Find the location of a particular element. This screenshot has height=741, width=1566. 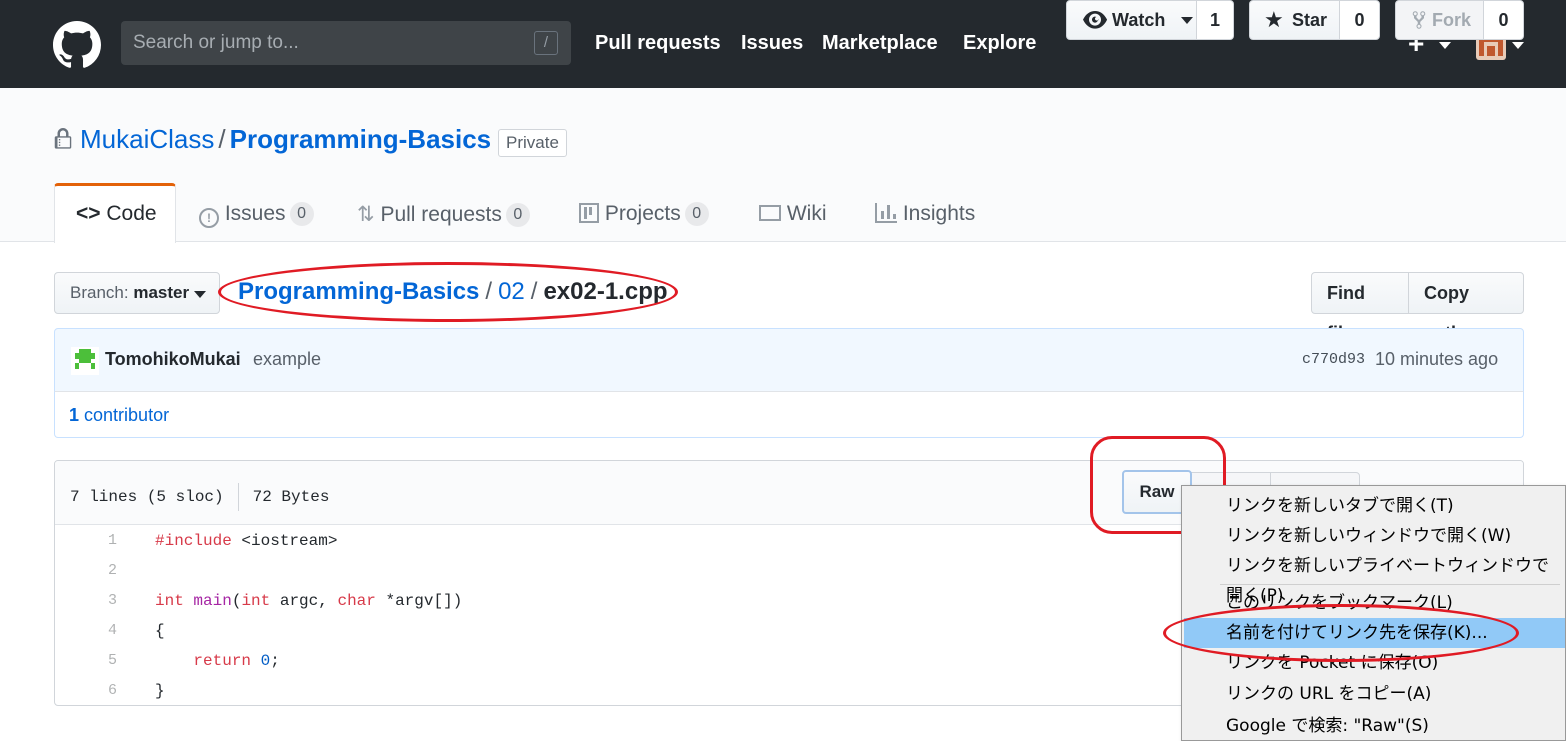

menu-save-to-pocket: リンクを Pocket に保存(O) is located at coordinates (1332, 663).